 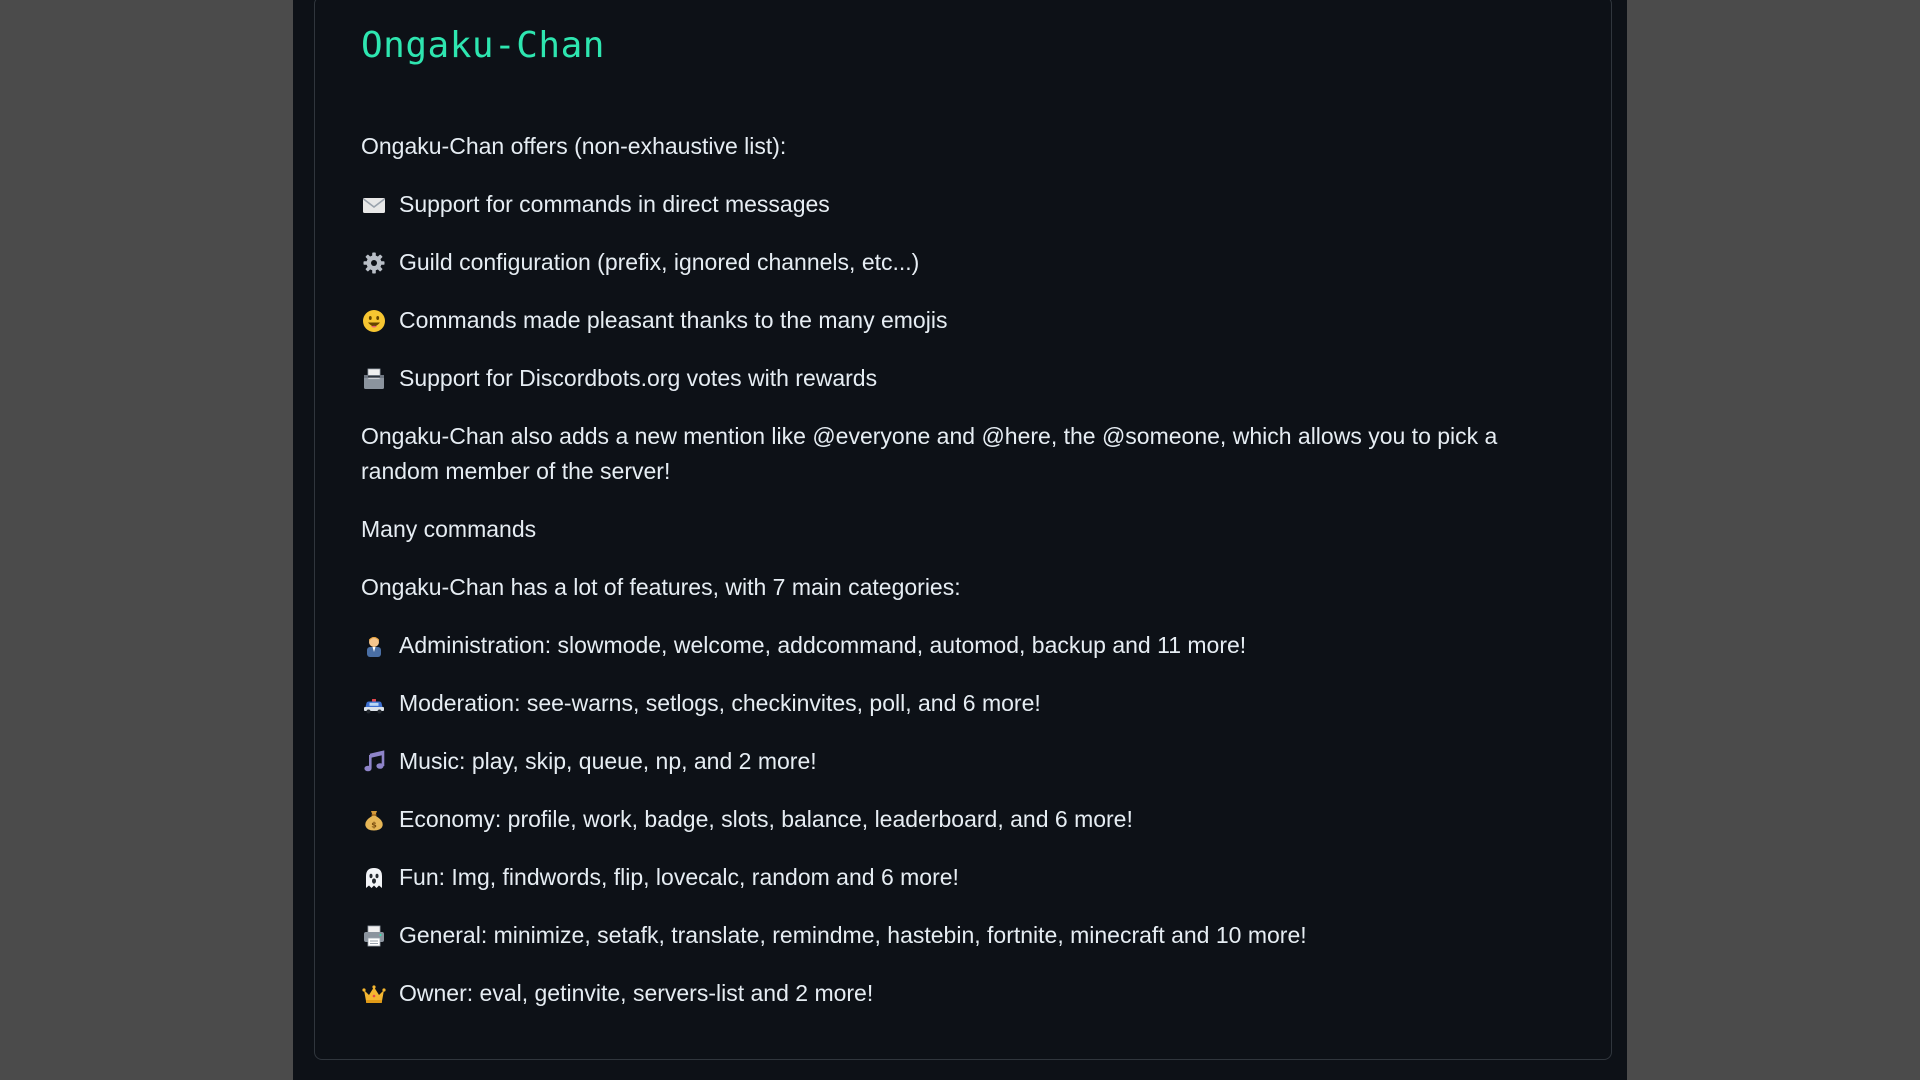 I want to click on page-title: Ongaku-Chan, so click(x=483, y=45).